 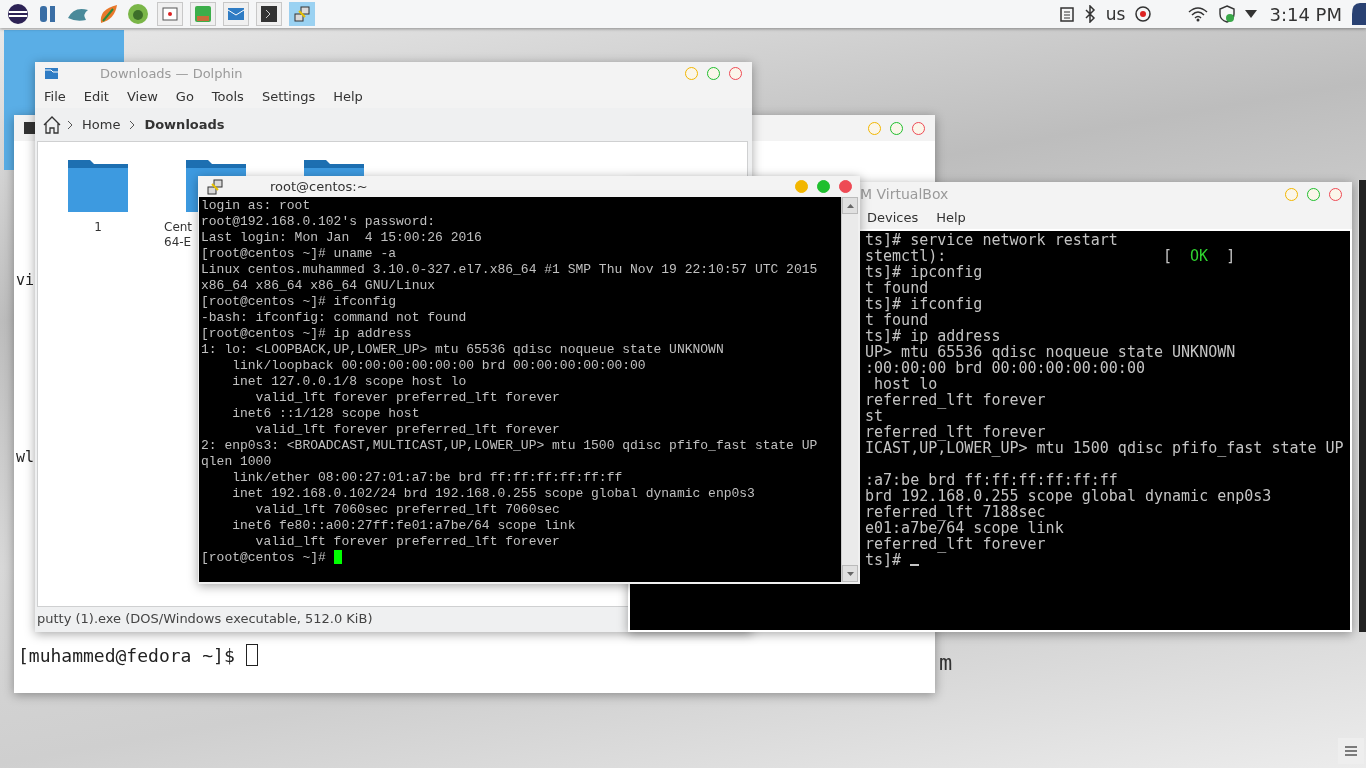 What do you see at coordinates (18, 14) in the screenshot?
I see `eclipse-icon` at bounding box center [18, 14].